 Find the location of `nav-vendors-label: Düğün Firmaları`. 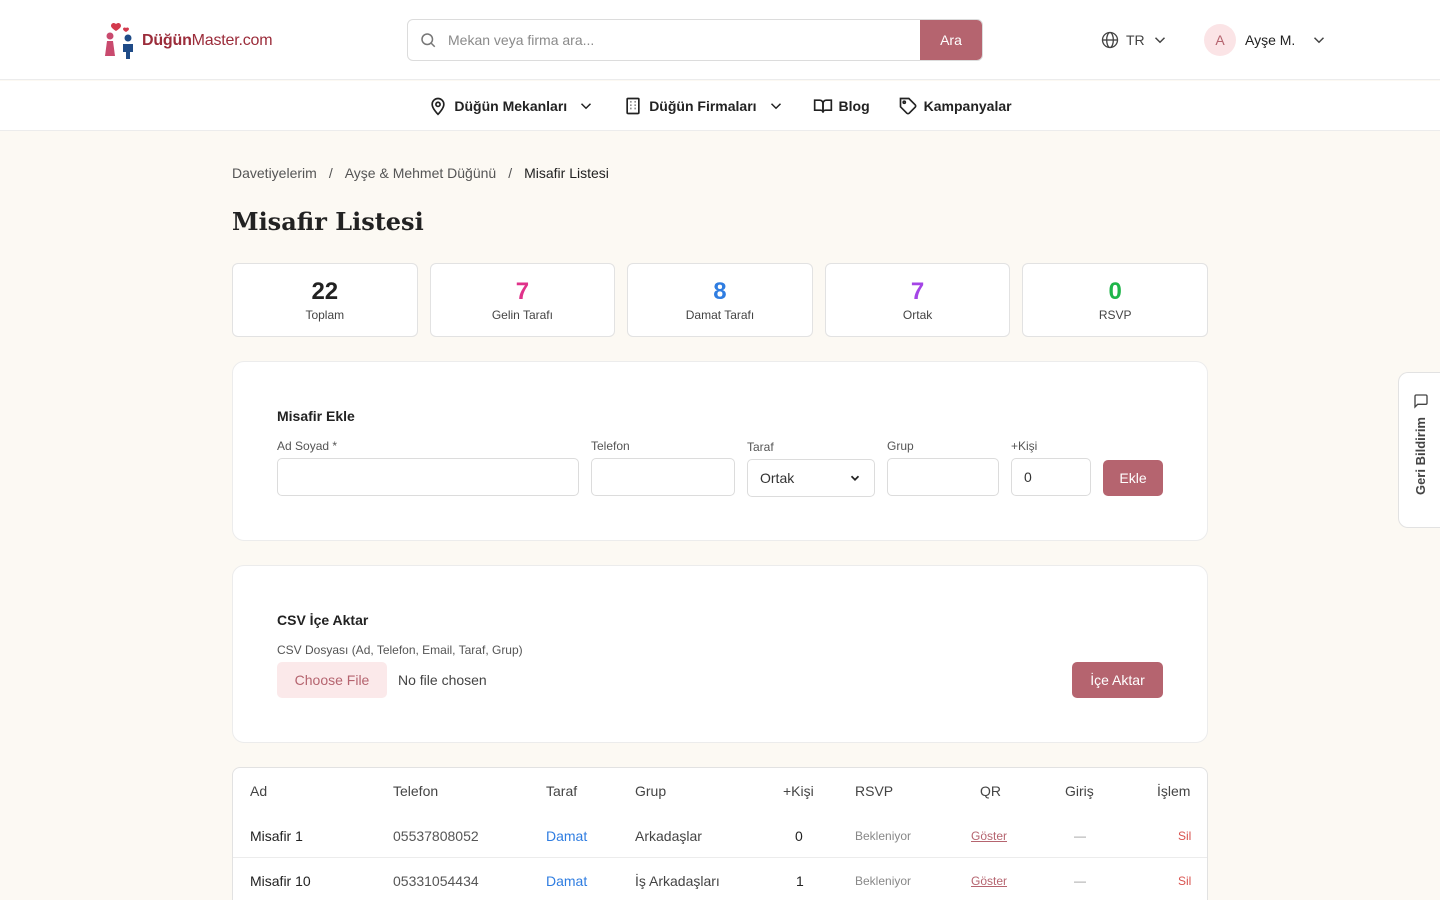

nav-vendors-label: Düğün Firmaları is located at coordinates (703, 105).